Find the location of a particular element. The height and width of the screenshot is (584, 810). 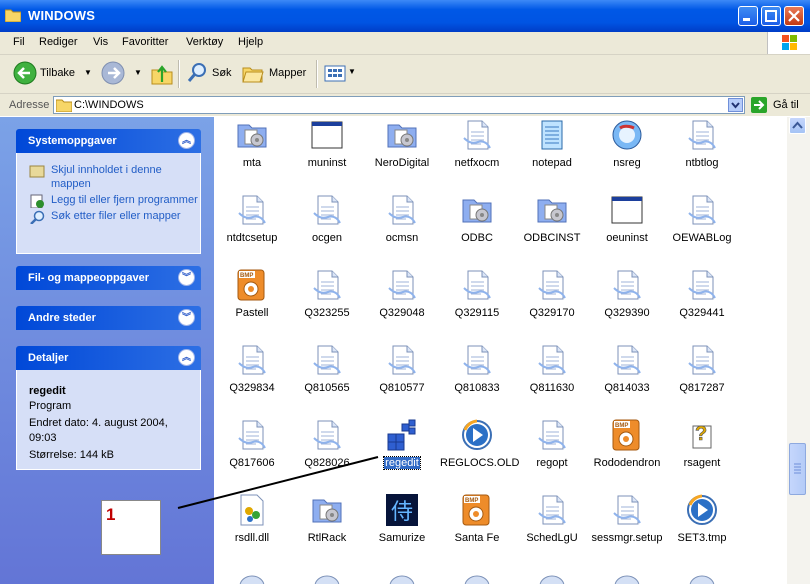

file-item: ocmsn is located at coordinates (402, 218).